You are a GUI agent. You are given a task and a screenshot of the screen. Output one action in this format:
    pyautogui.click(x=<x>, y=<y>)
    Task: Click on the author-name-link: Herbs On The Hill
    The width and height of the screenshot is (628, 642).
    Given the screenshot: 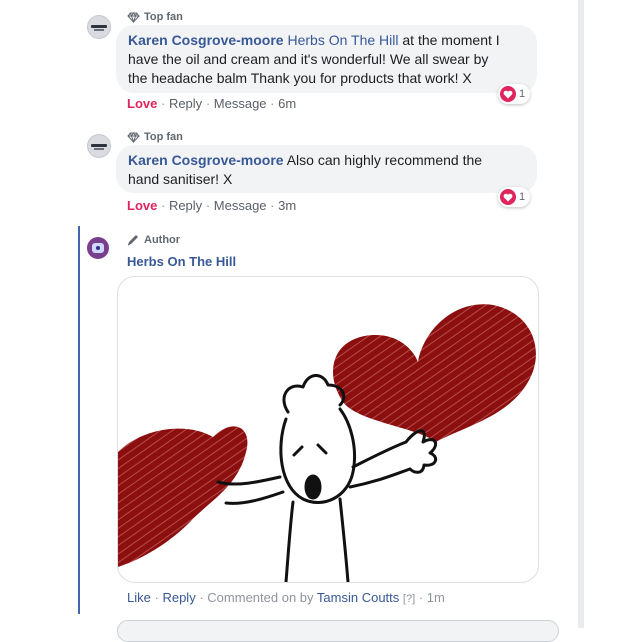 What is the action you would take?
    pyautogui.click(x=181, y=261)
    